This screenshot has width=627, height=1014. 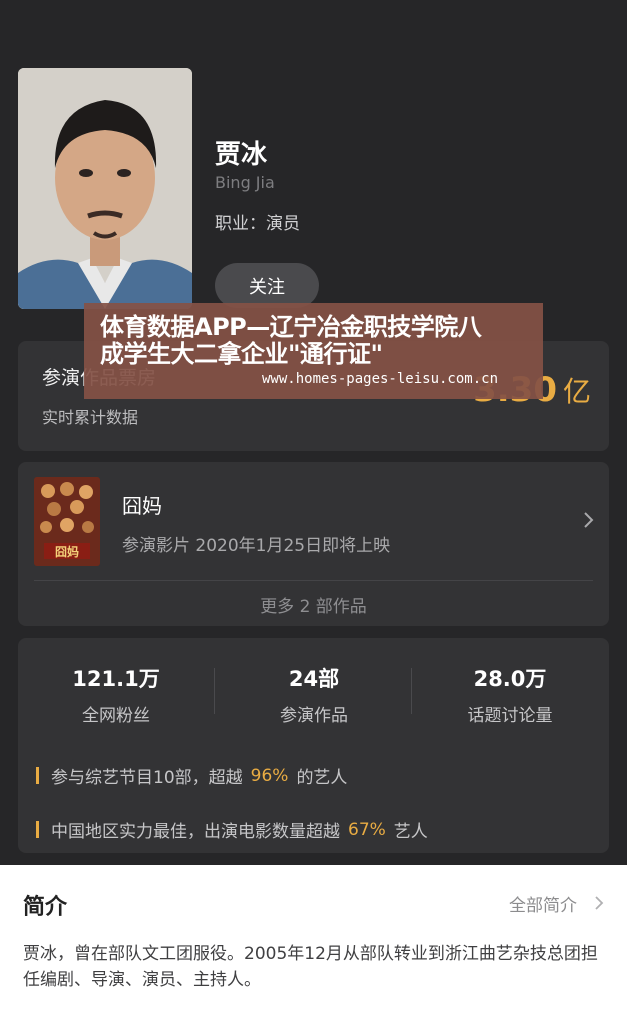 I want to click on movie-count-stat: 中国地区实力最佳，出演电影数量超越 67% 艺人, so click(x=232, y=829).